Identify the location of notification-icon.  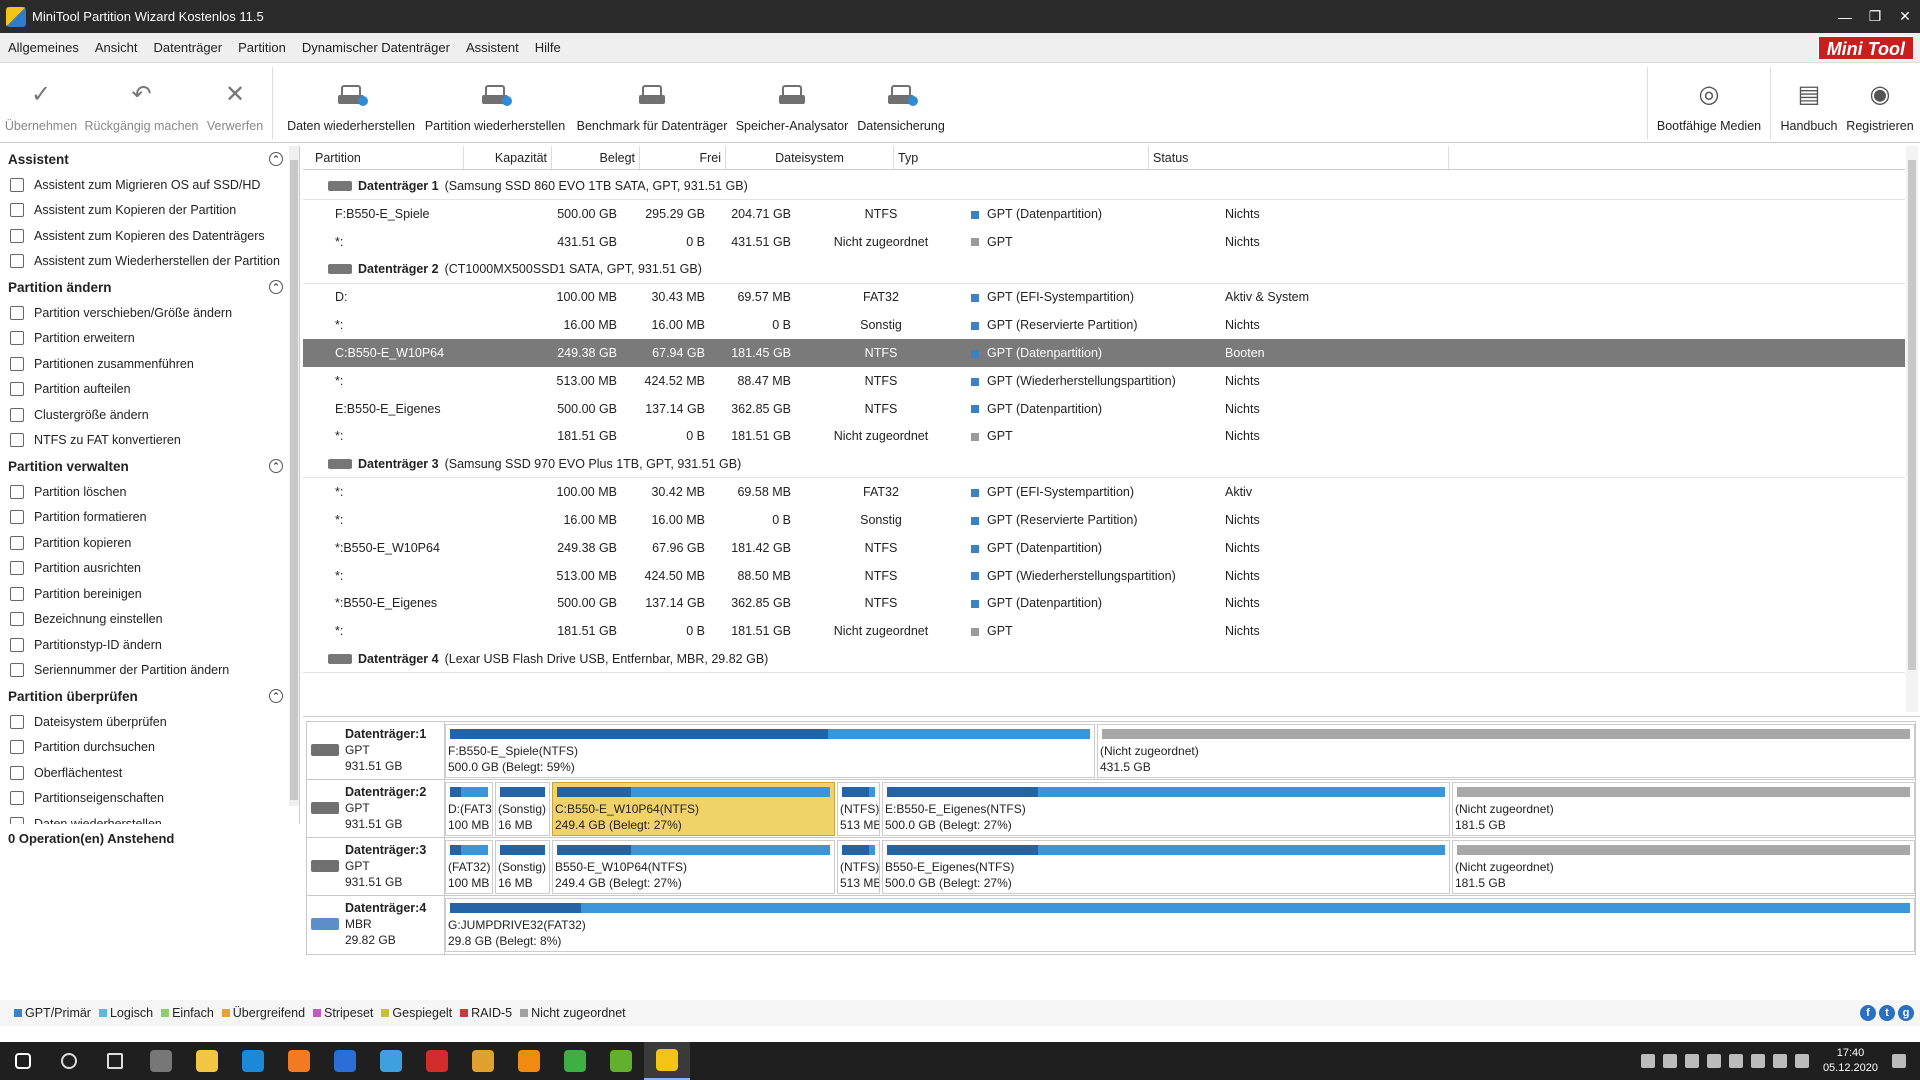
(1899, 1061).